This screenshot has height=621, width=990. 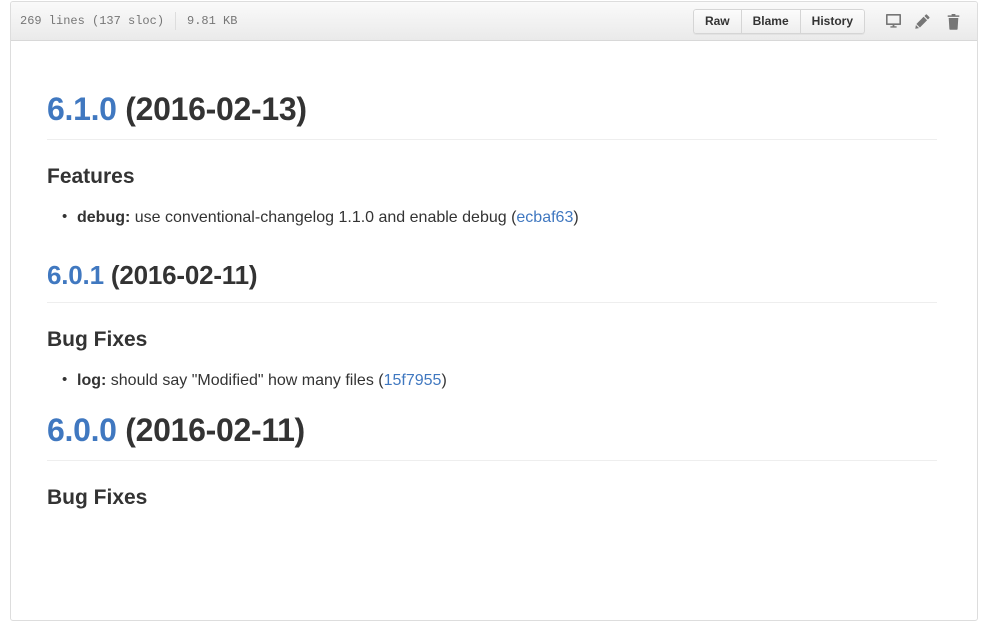 I want to click on release-heading-600: 6.0.0 (2016-02-11), so click(x=492, y=435).